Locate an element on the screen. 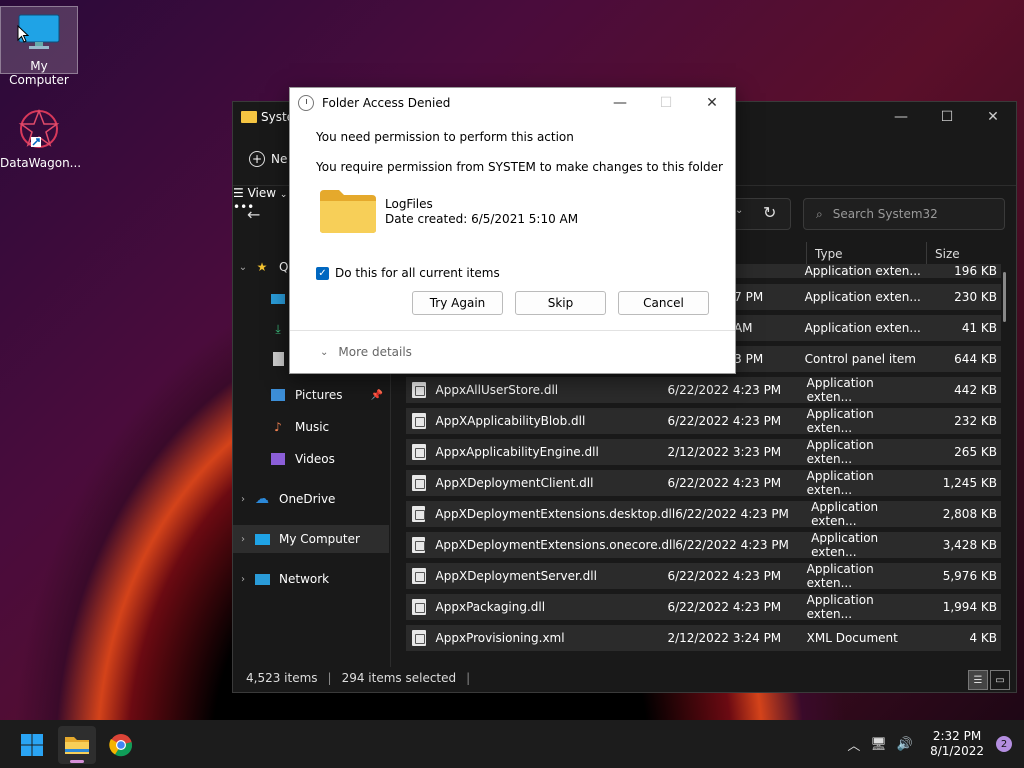 This screenshot has width=1024, height=768. nav-label: OneDrive is located at coordinates (307, 499).